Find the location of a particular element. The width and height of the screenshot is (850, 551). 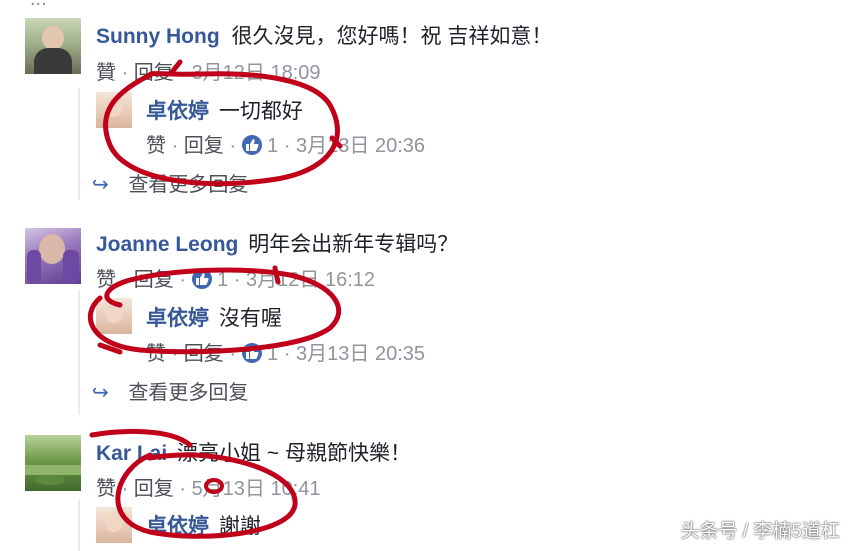

watermark: 头条号 / 李楠5道杠 is located at coordinates (760, 531).